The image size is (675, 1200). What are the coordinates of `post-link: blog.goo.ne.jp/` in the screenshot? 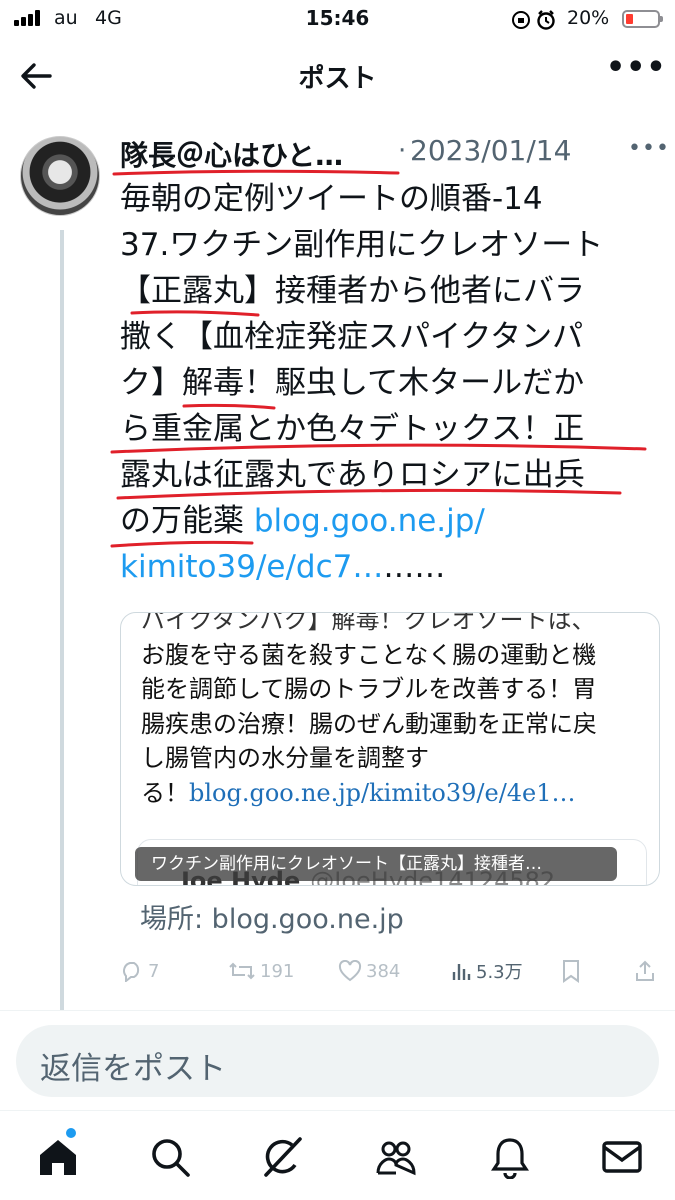 It's located at (369, 521).